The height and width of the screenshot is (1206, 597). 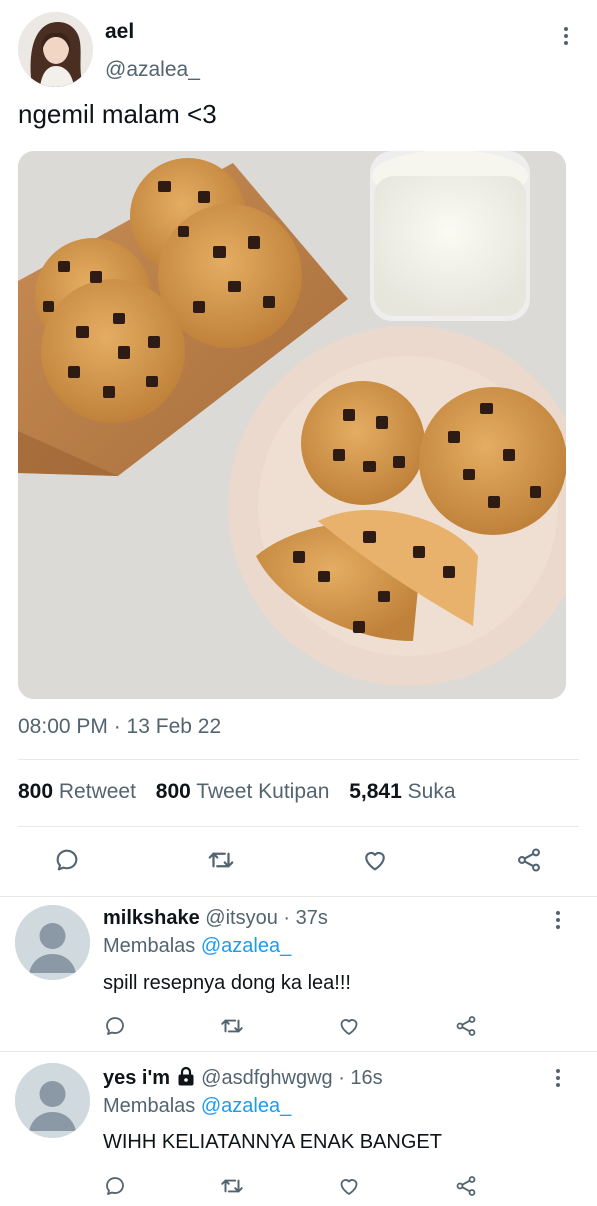 I want to click on likes-stat: 5,841 Suka, so click(x=402, y=791).